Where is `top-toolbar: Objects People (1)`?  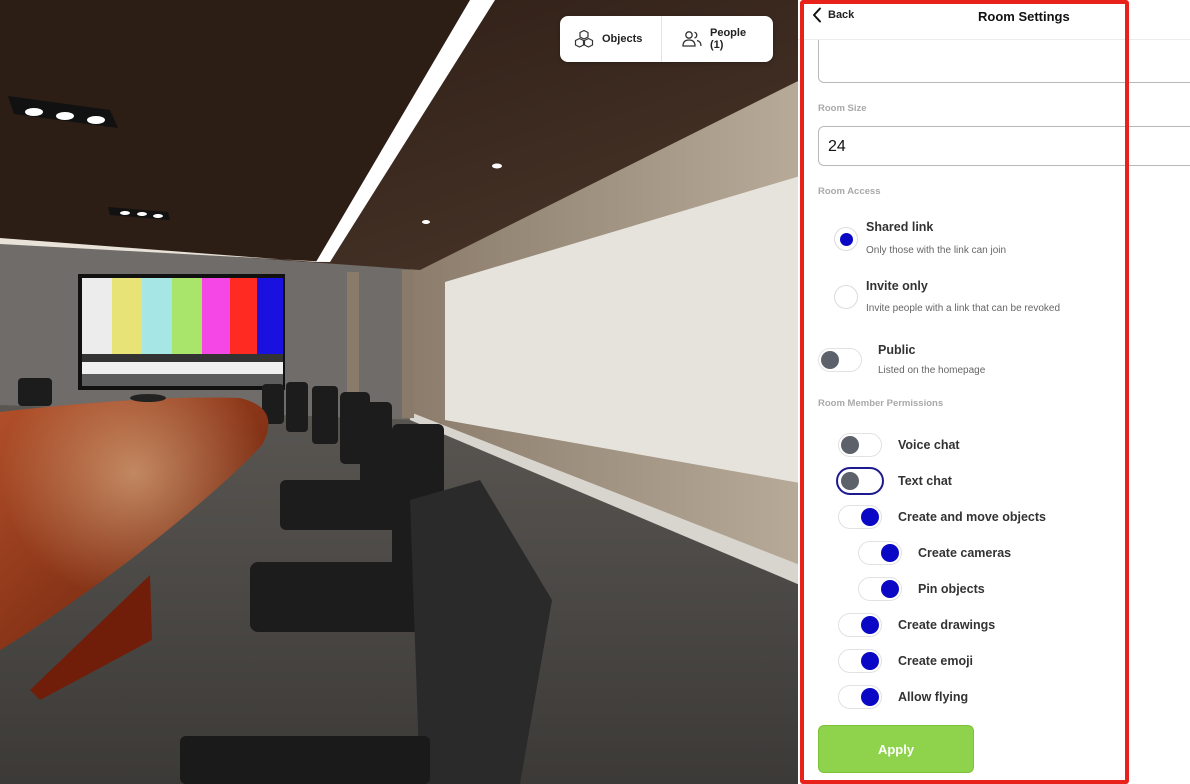
top-toolbar: Objects People (1) is located at coordinates (666, 39).